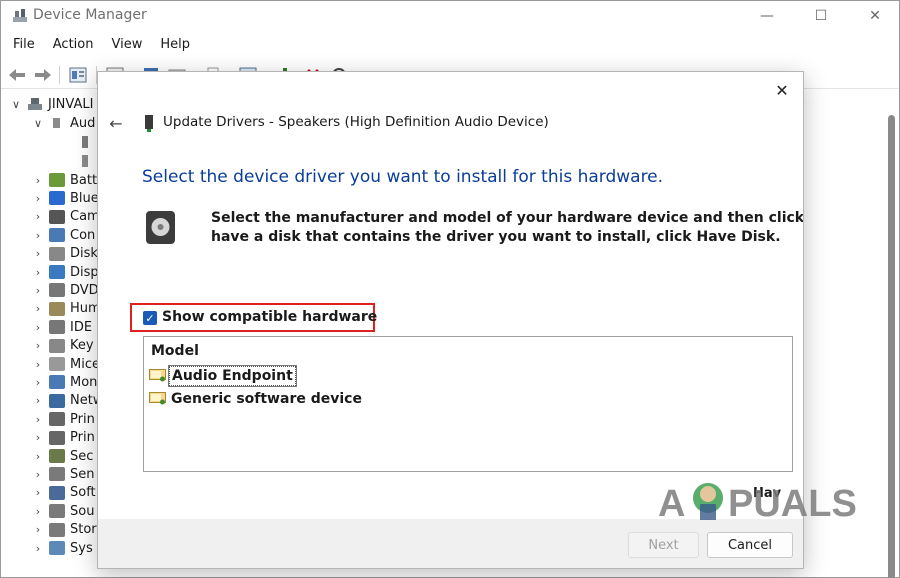 The image size is (900, 578). What do you see at coordinates (71, 104) in the screenshot?
I see `tree-root-label: JINVALI` at bounding box center [71, 104].